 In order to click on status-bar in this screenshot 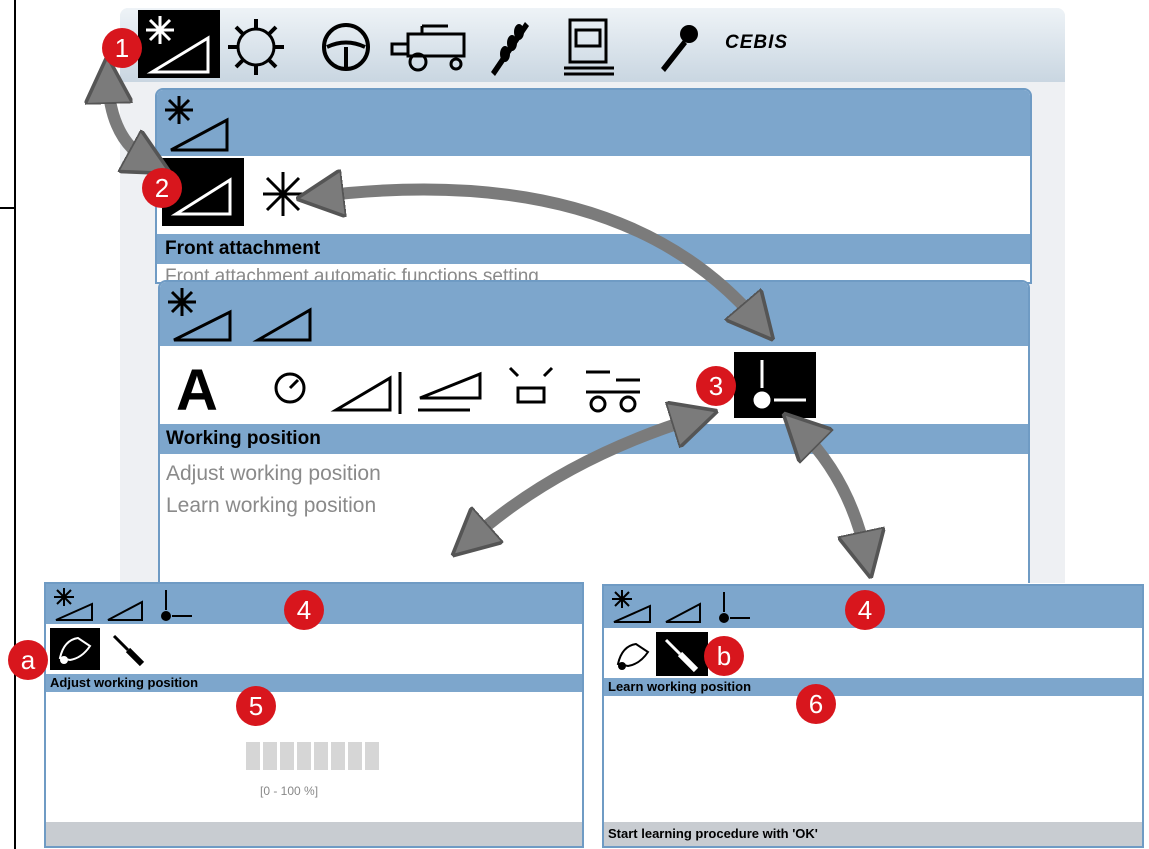, I will do `click(314, 834)`.